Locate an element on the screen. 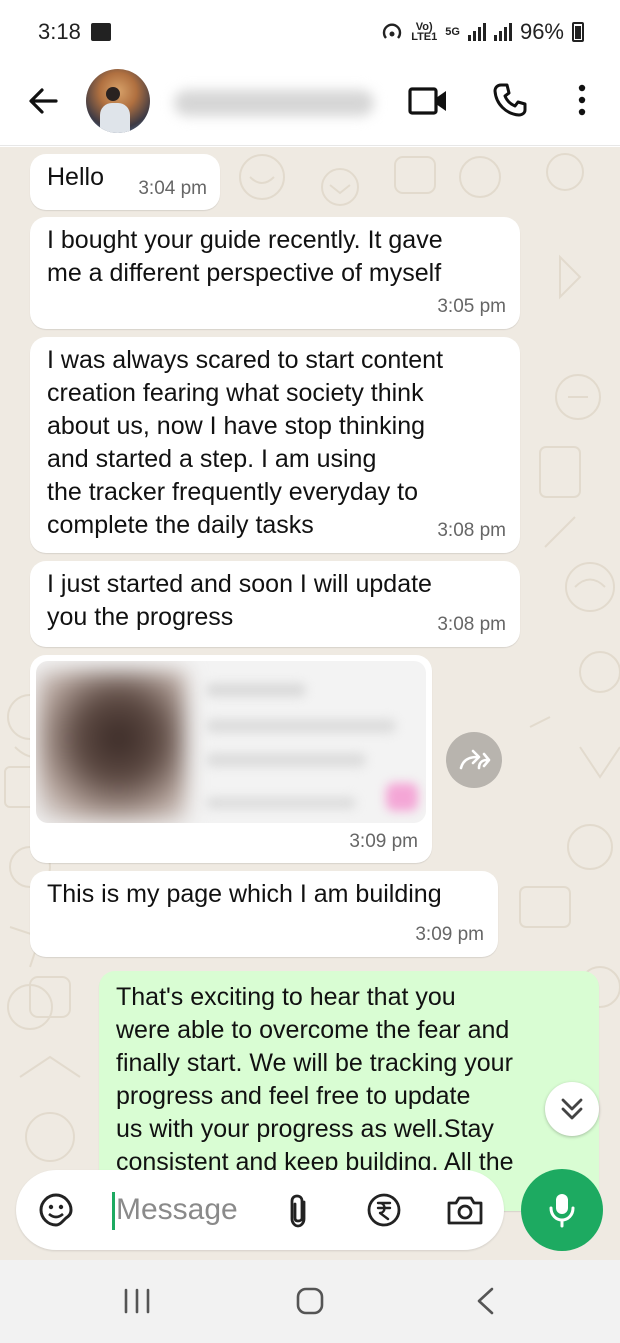 This screenshot has width=620, height=1343. forward-icon is located at coordinates (475, 759).